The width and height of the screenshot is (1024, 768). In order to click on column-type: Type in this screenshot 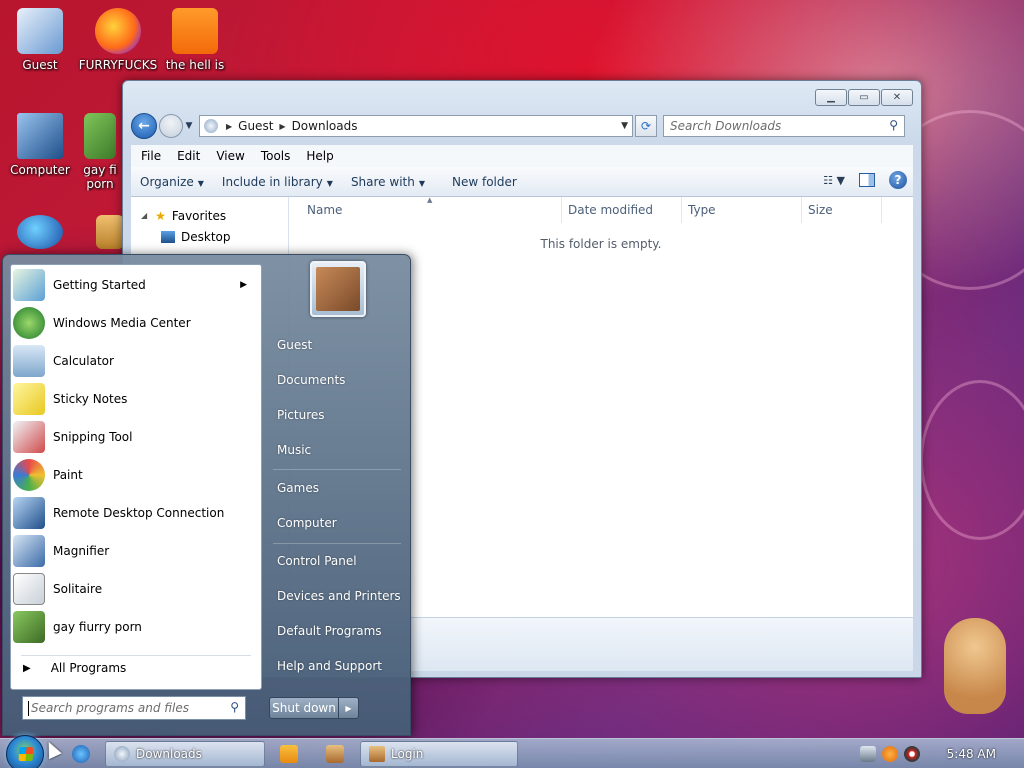, I will do `click(742, 210)`.